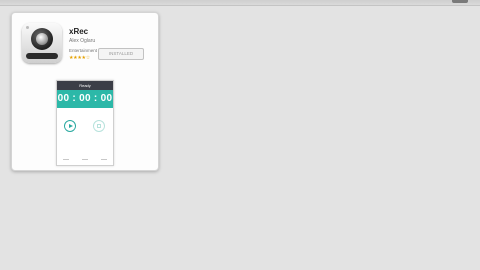 This screenshot has width=480, height=270. Describe the element at coordinates (27, 27) in the screenshot. I see `icon-indicator-dot` at that location.